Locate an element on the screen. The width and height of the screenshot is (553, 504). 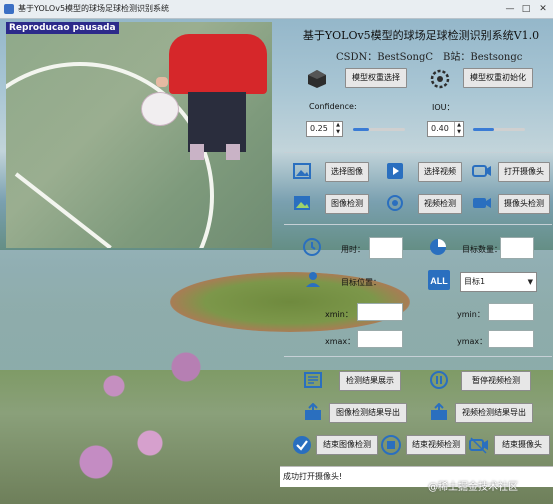
corner-watermark: @稀土掘金技术社区 is located at coordinates (473, 487).